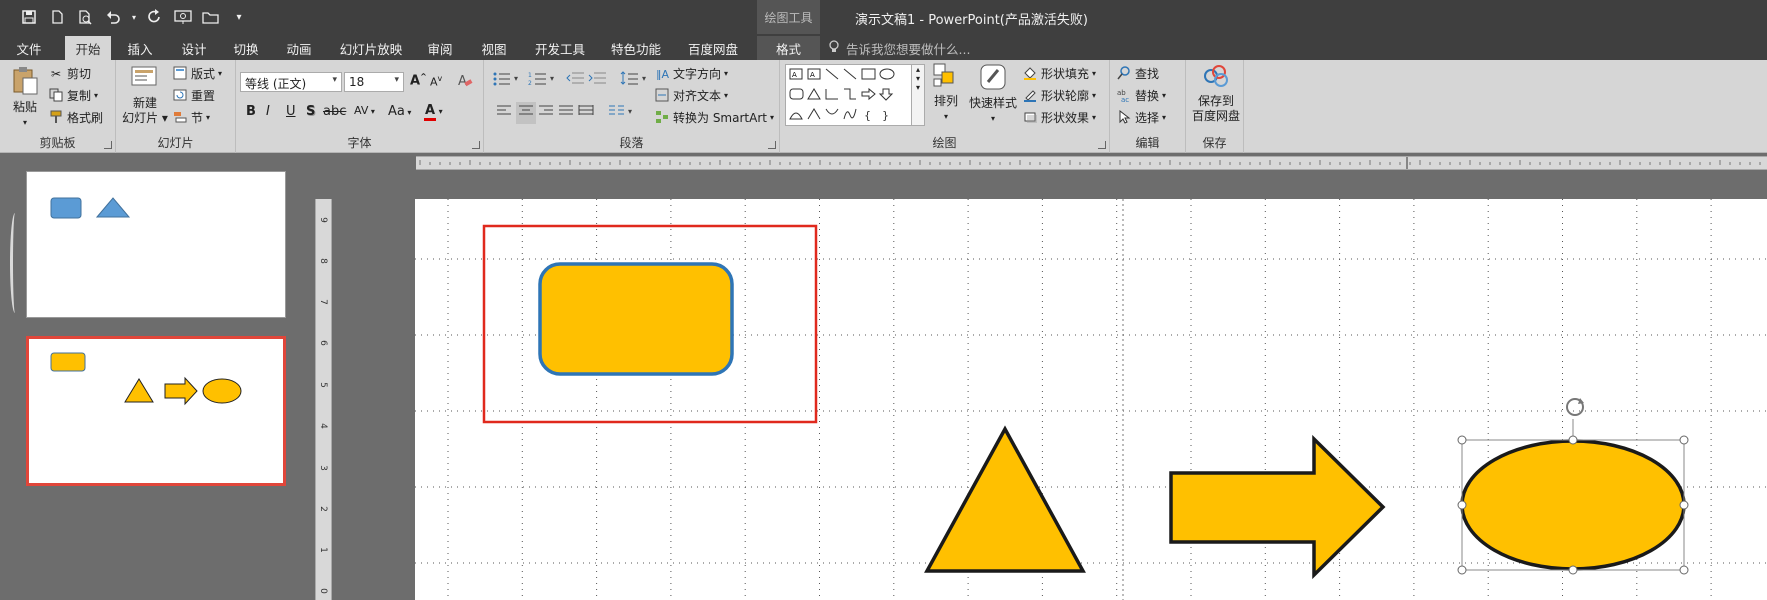 The image size is (1767, 600). I want to click on shape-effects-icon, so click(1030, 118).